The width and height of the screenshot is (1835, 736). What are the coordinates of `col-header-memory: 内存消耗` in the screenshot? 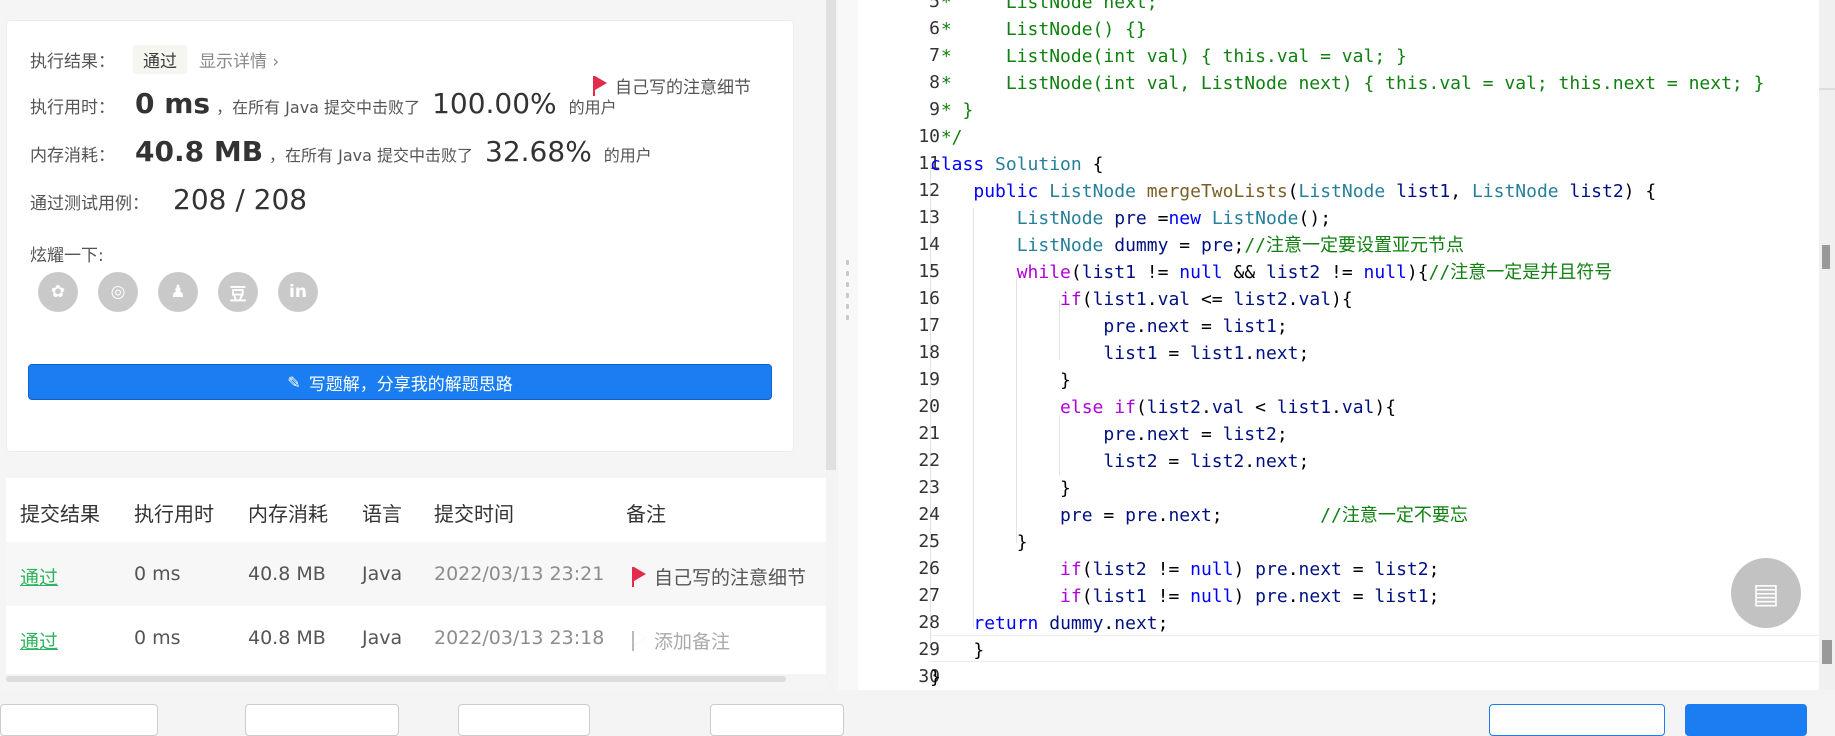 It's located at (288, 514).